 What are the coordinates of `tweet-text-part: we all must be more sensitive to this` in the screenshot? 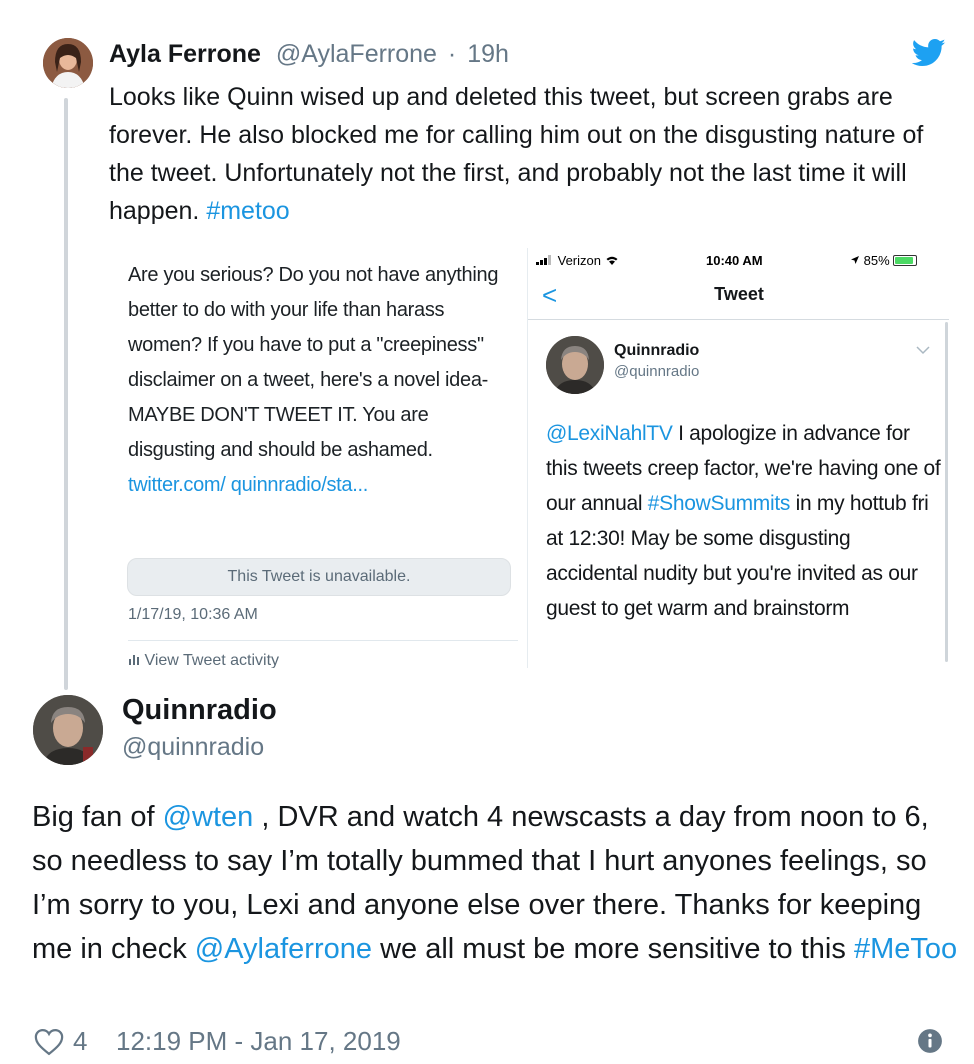 It's located at (613, 949).